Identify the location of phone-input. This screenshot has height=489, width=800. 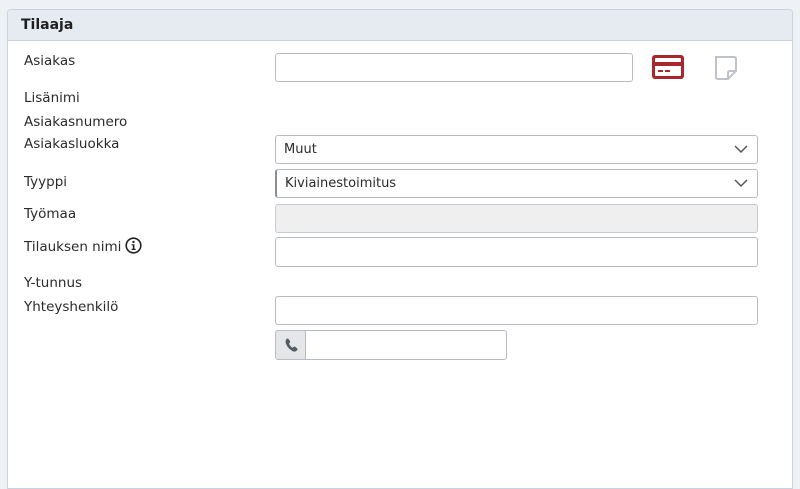
(406, 345).